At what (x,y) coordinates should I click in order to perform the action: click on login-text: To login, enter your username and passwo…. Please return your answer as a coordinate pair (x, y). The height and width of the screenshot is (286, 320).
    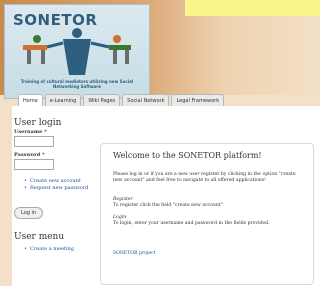
    Looking at the image, I should click on (191, 223).